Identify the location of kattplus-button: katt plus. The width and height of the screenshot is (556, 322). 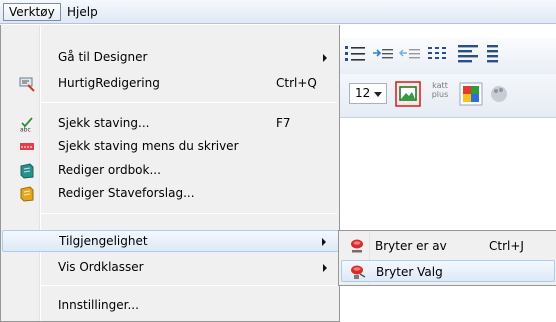
(440, 94).